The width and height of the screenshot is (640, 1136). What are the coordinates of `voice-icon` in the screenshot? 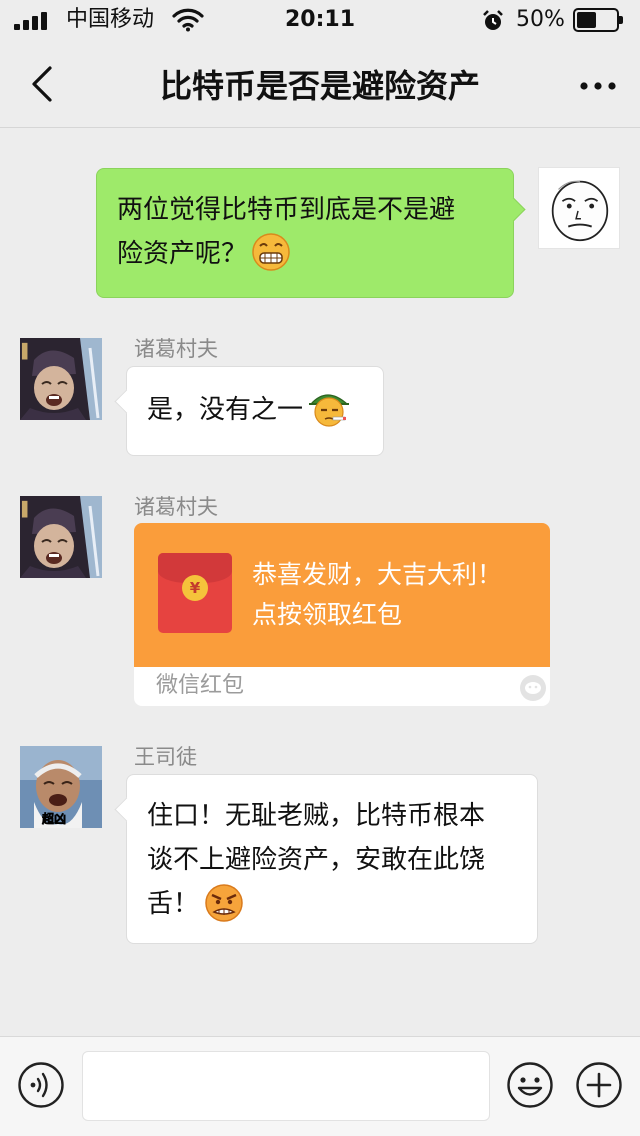 It's located at (41, 1085).